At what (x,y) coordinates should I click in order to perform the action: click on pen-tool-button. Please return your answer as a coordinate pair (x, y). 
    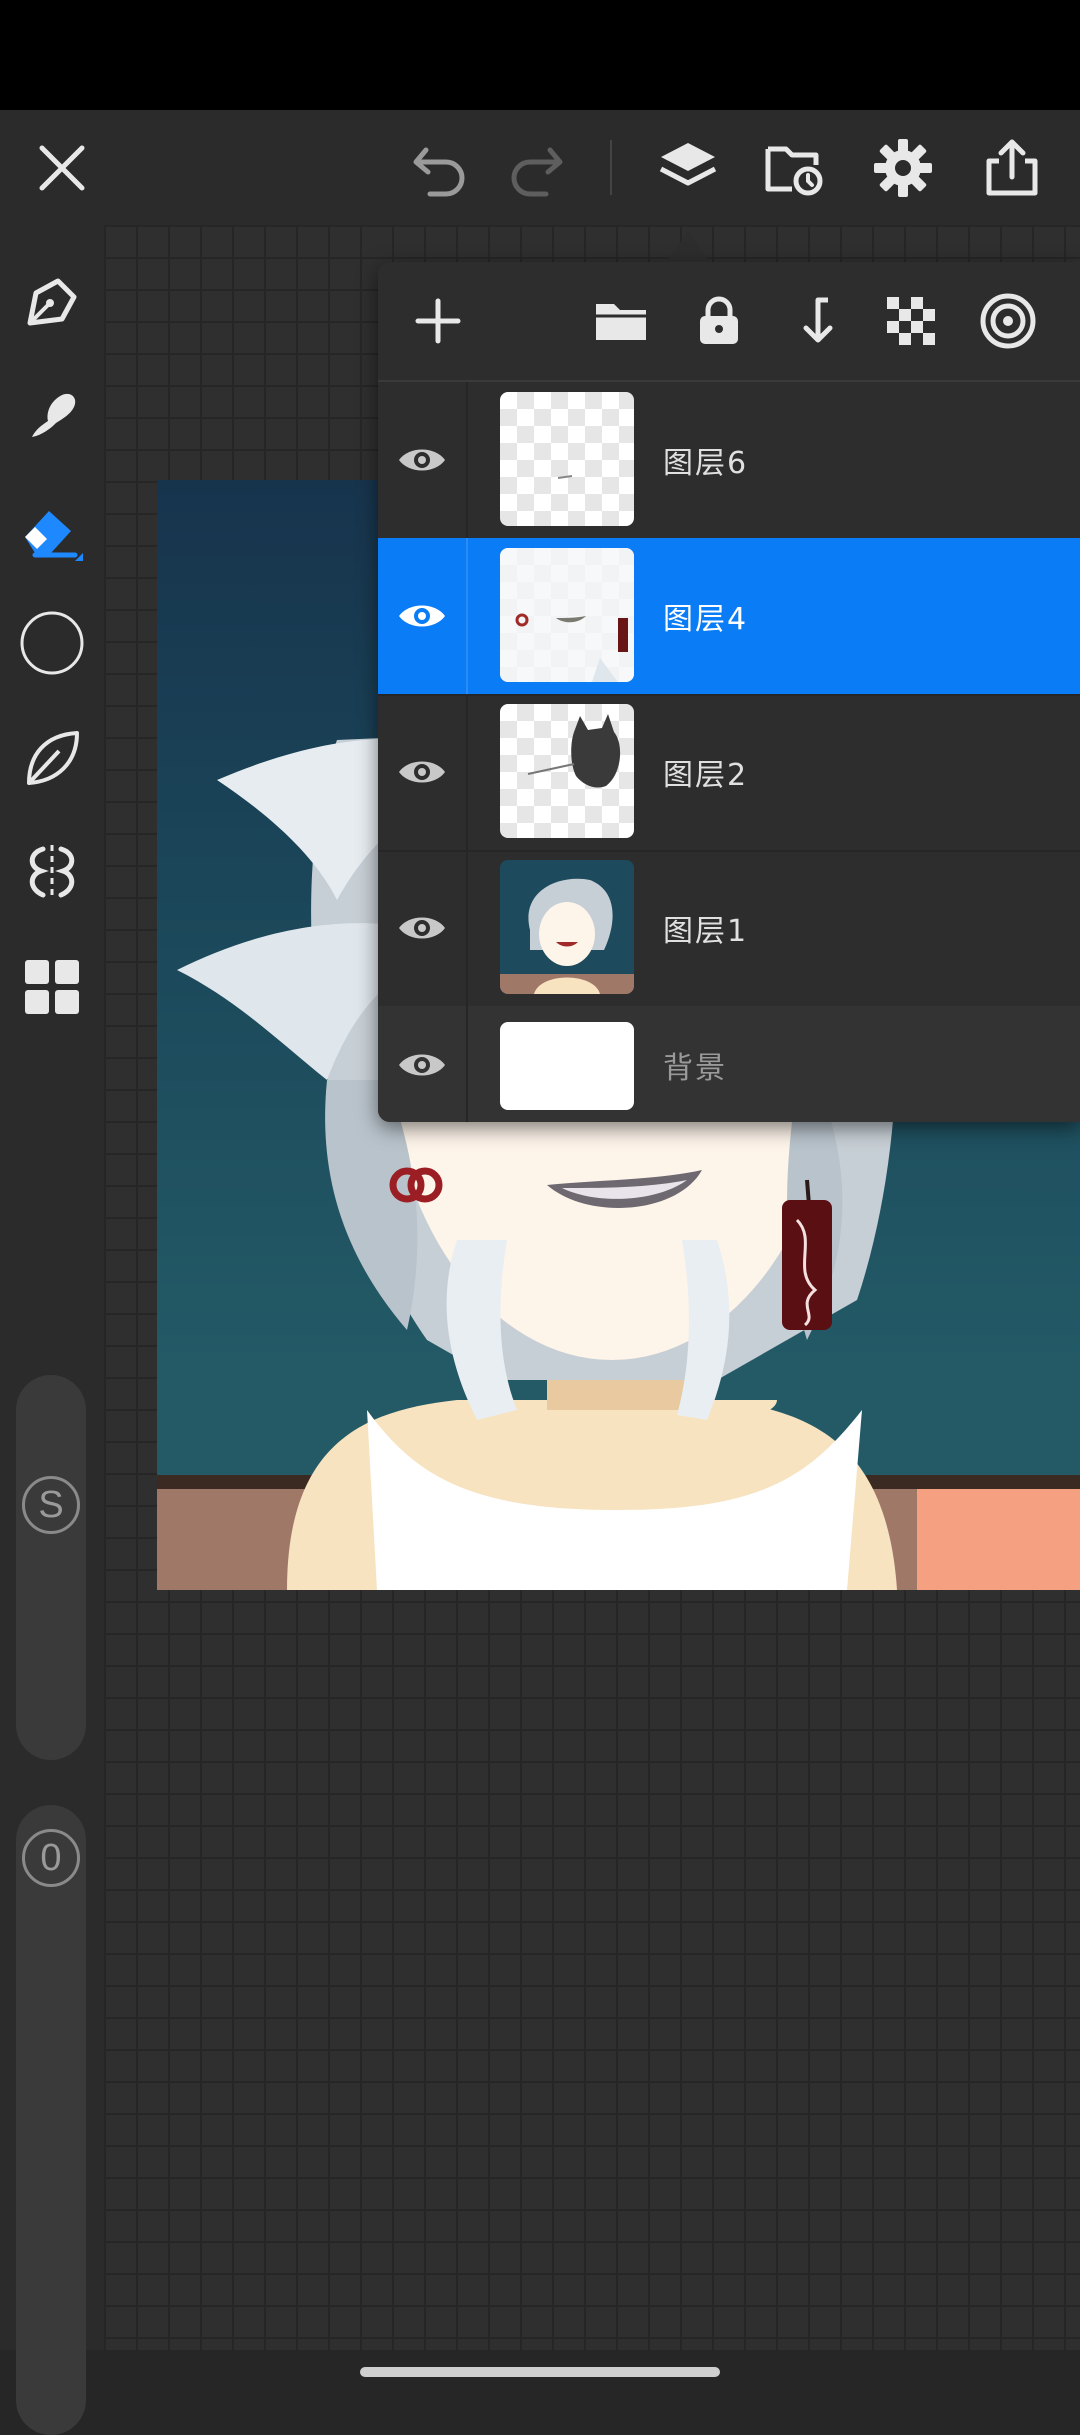
    Looking at the image, I should click on (52, 303).